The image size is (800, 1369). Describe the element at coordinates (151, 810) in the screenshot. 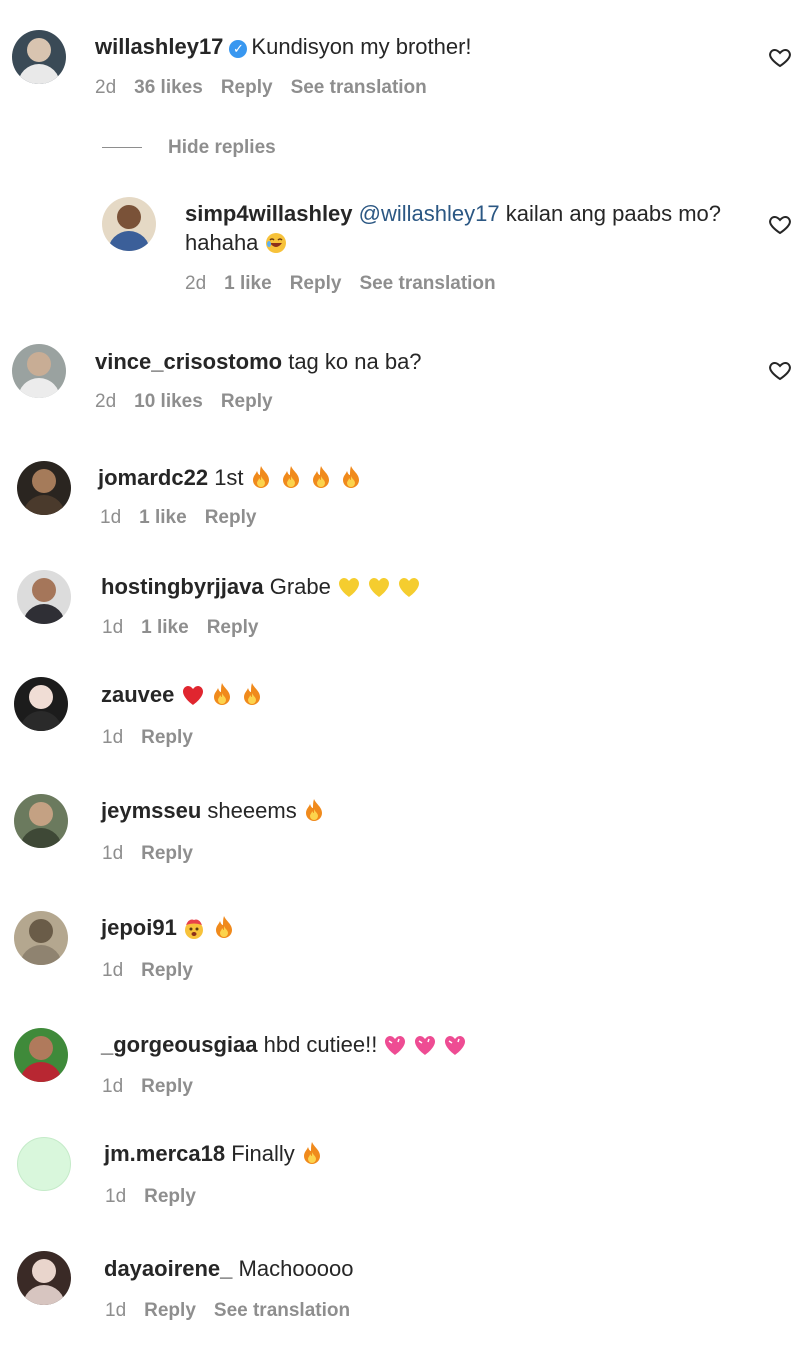

I see `comment-username: jeymsseu` at that location.